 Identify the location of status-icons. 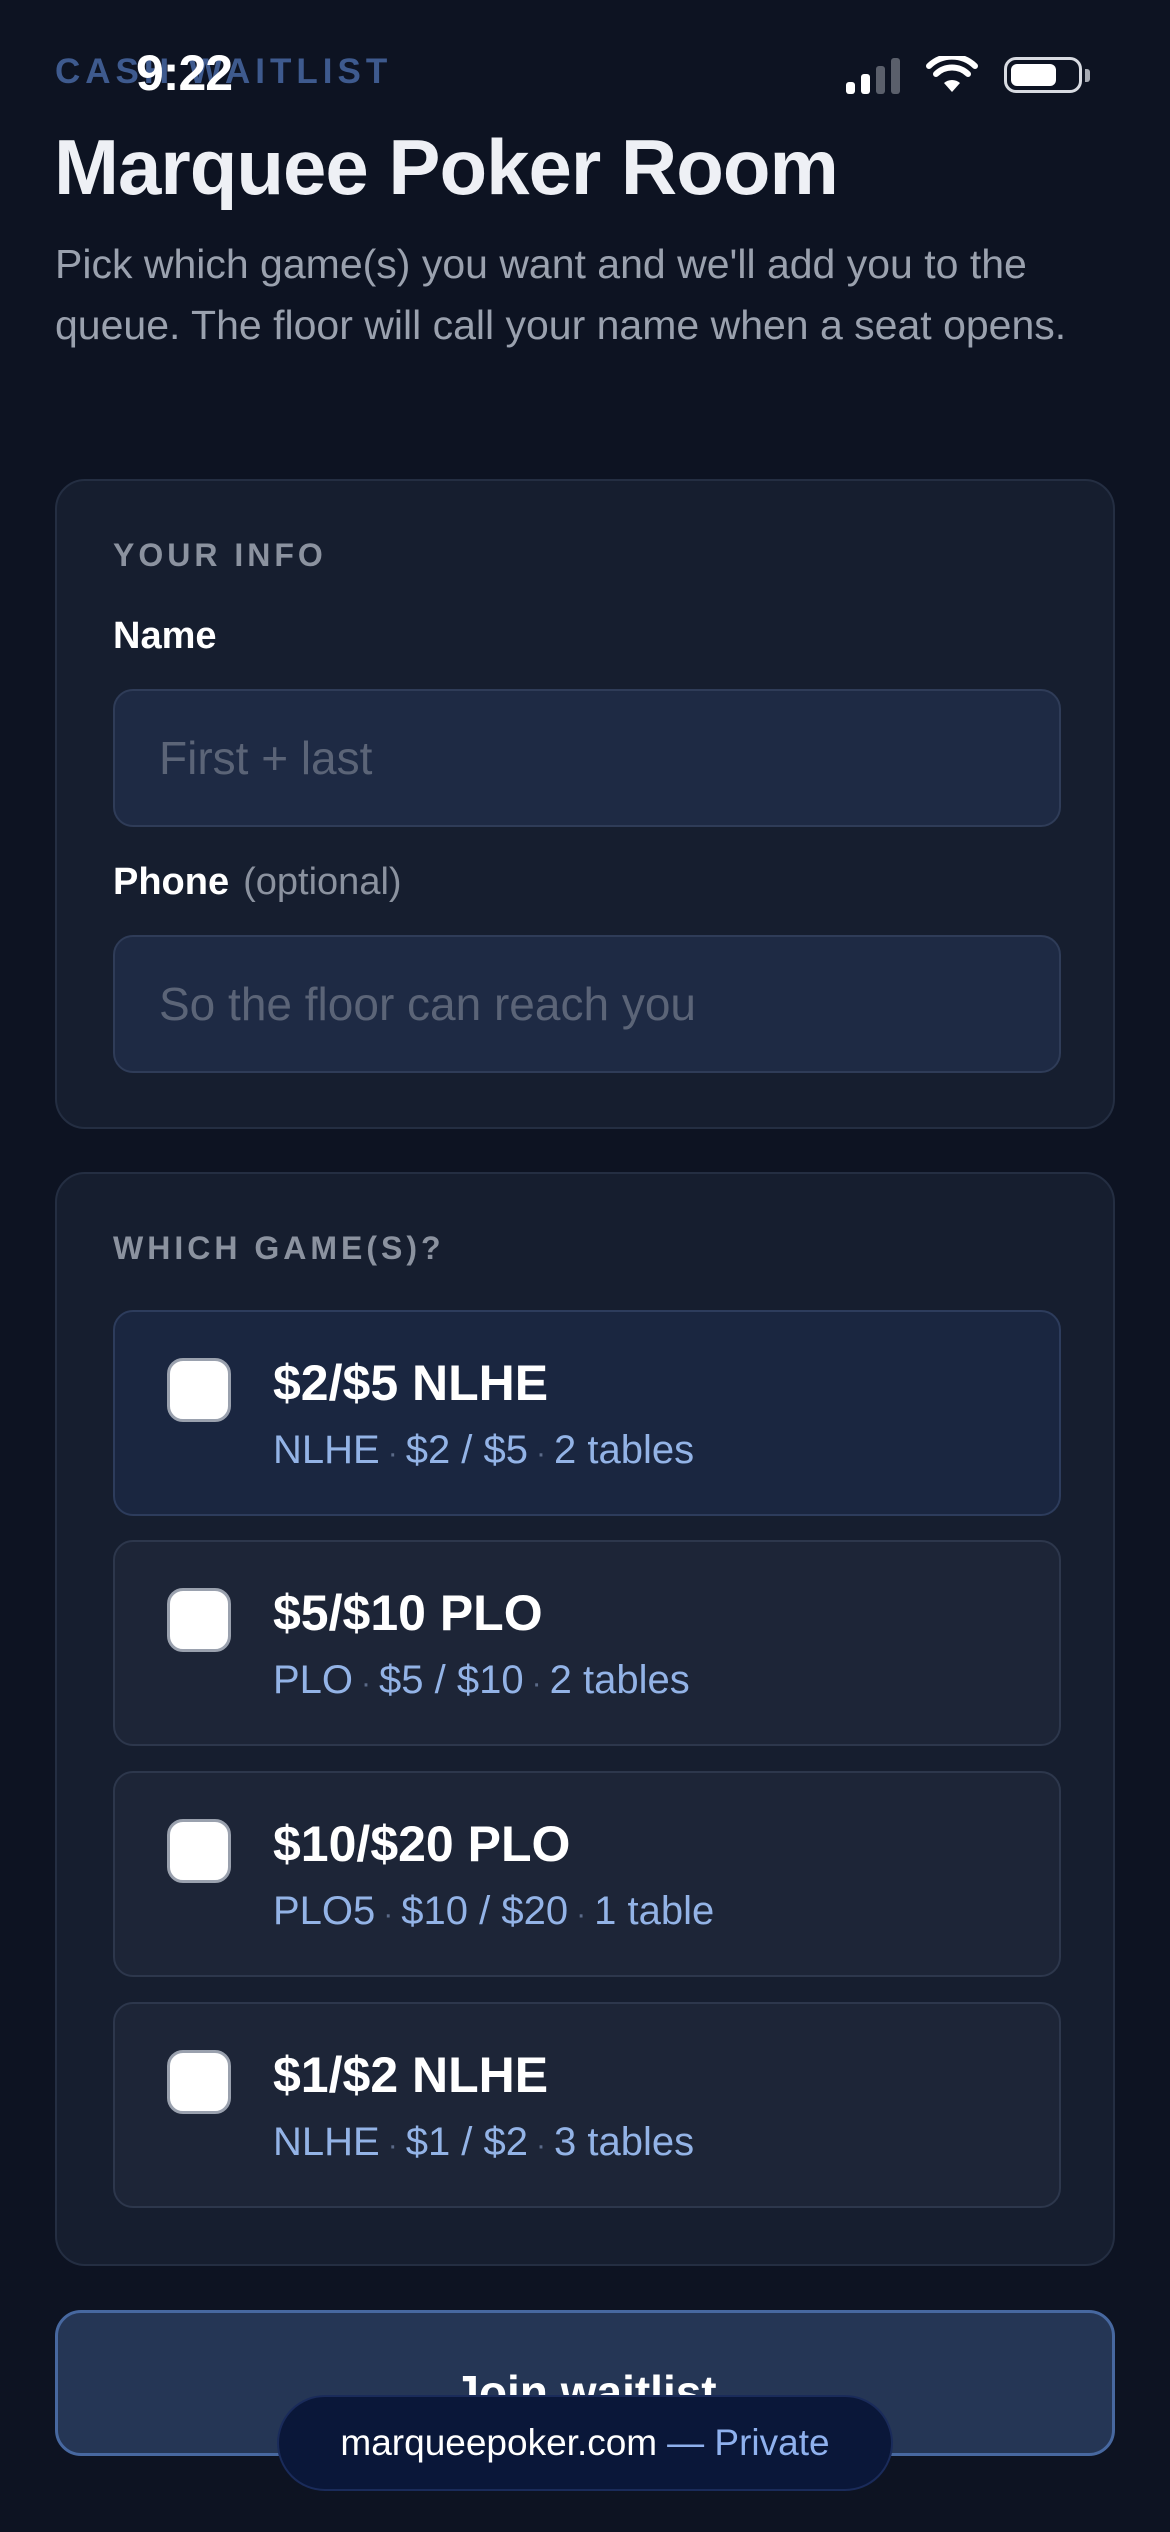
(968, 75).